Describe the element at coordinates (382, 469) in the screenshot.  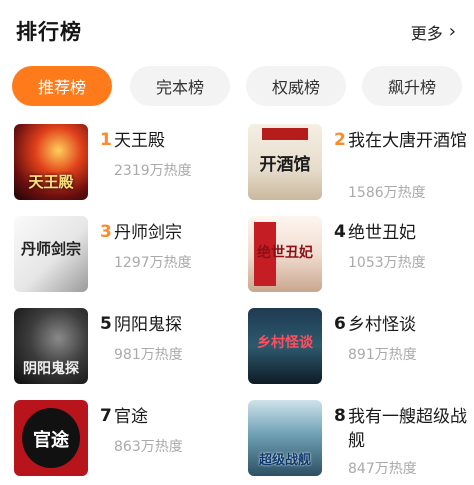
I see `heat-count: 847万热度` at that location.